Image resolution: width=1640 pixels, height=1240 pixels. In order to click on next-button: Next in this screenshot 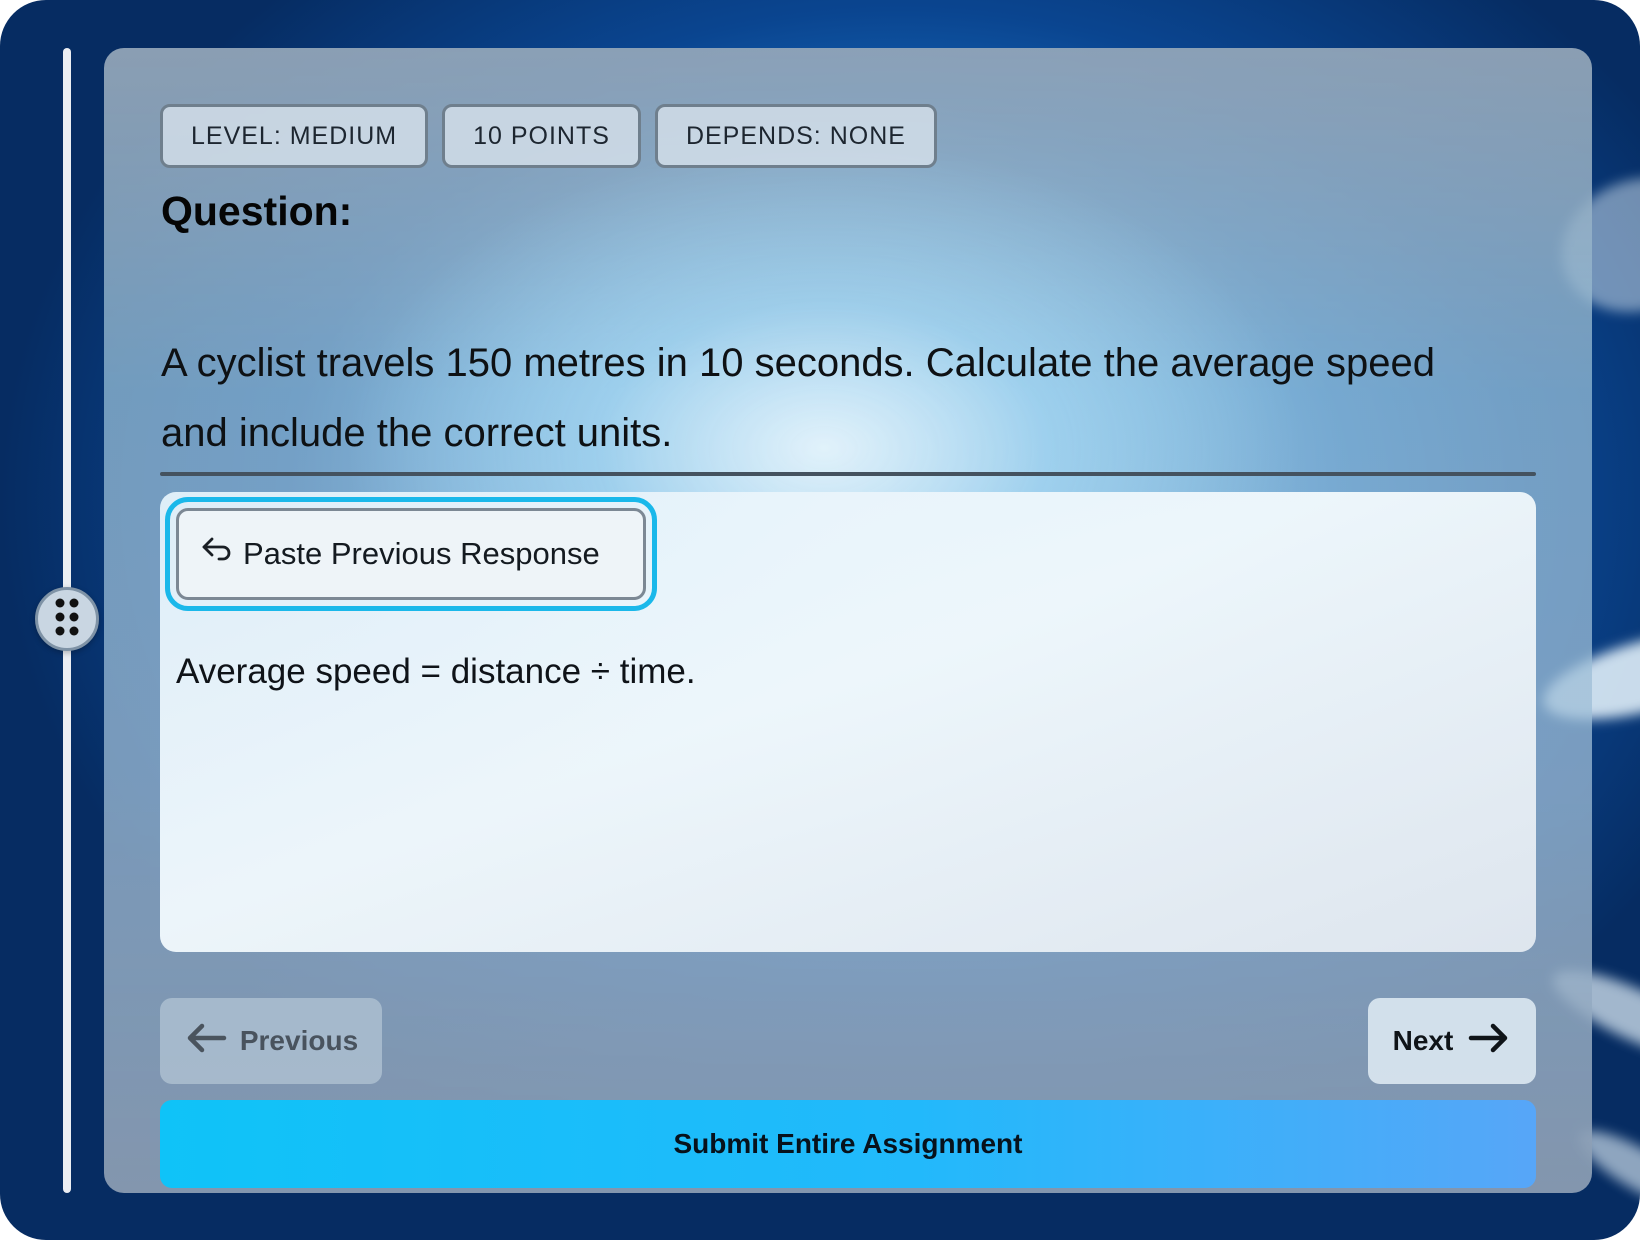, I will do `click(1452, 1041)`.